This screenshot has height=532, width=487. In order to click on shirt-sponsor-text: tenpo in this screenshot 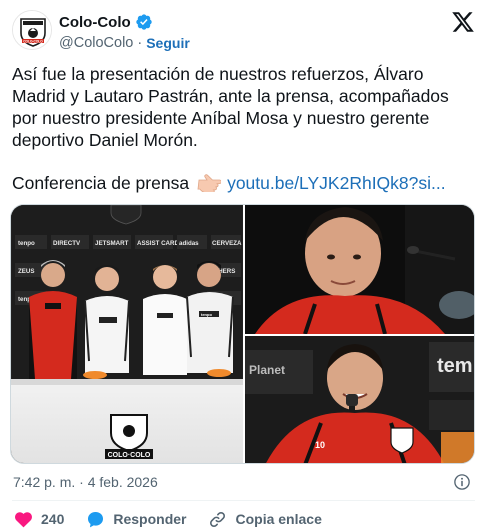, I will do `click(206, 314)`.